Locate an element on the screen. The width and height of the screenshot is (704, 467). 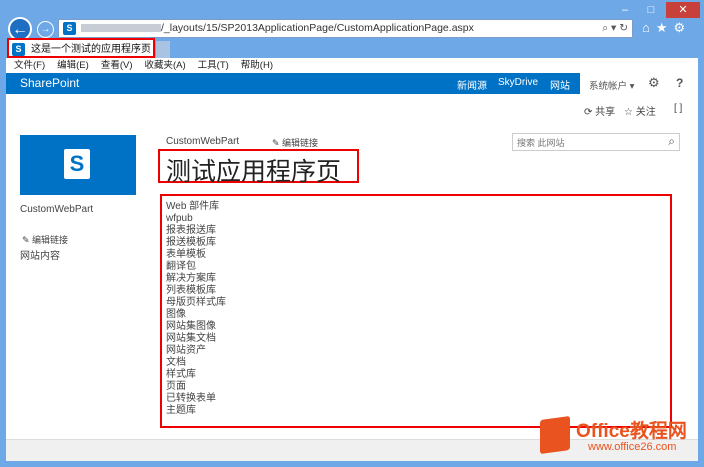
site-logo: S is located at coordinates (78, 165).